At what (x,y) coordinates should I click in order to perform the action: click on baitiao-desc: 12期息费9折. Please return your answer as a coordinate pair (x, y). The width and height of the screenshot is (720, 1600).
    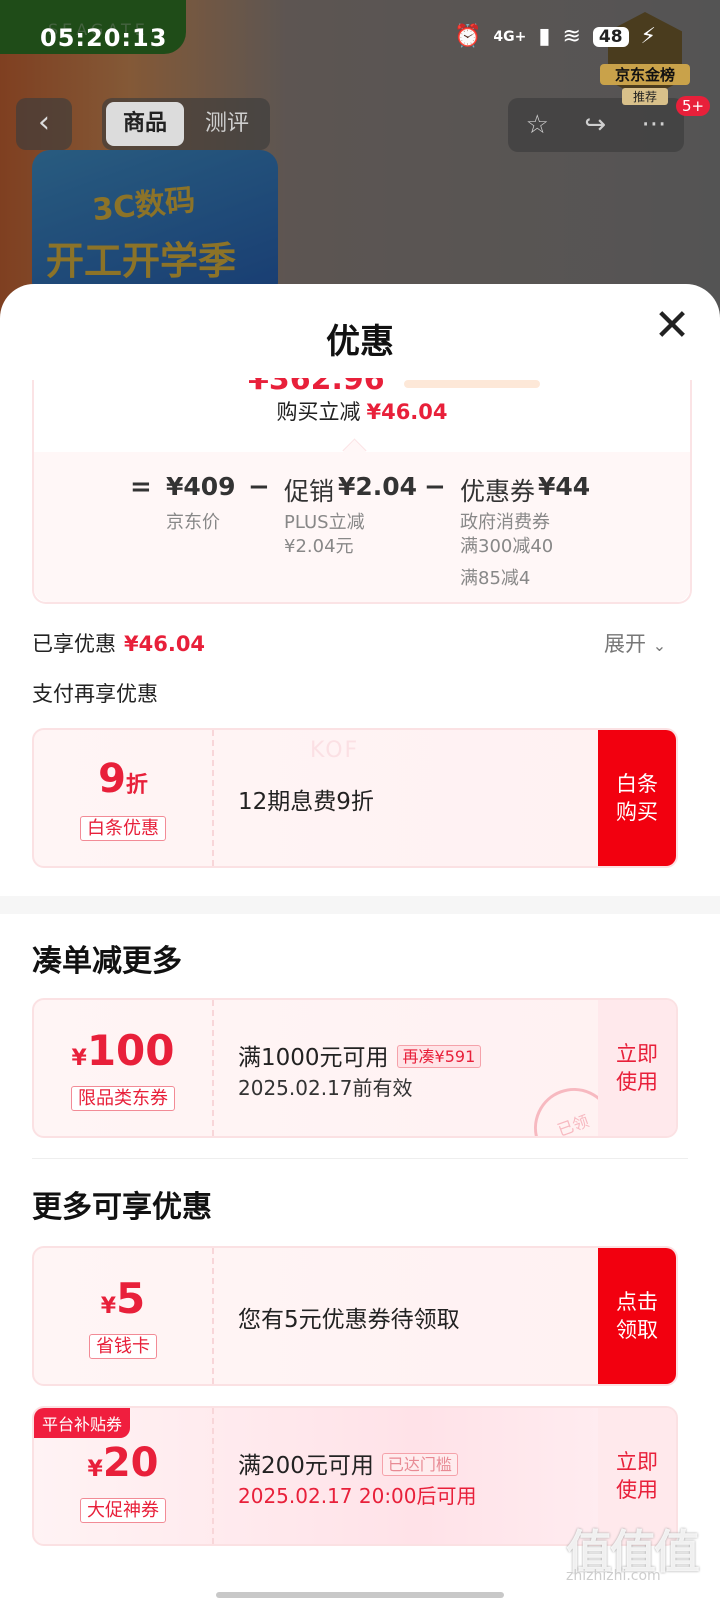
    Looking at the image, I should click on (306, 802).